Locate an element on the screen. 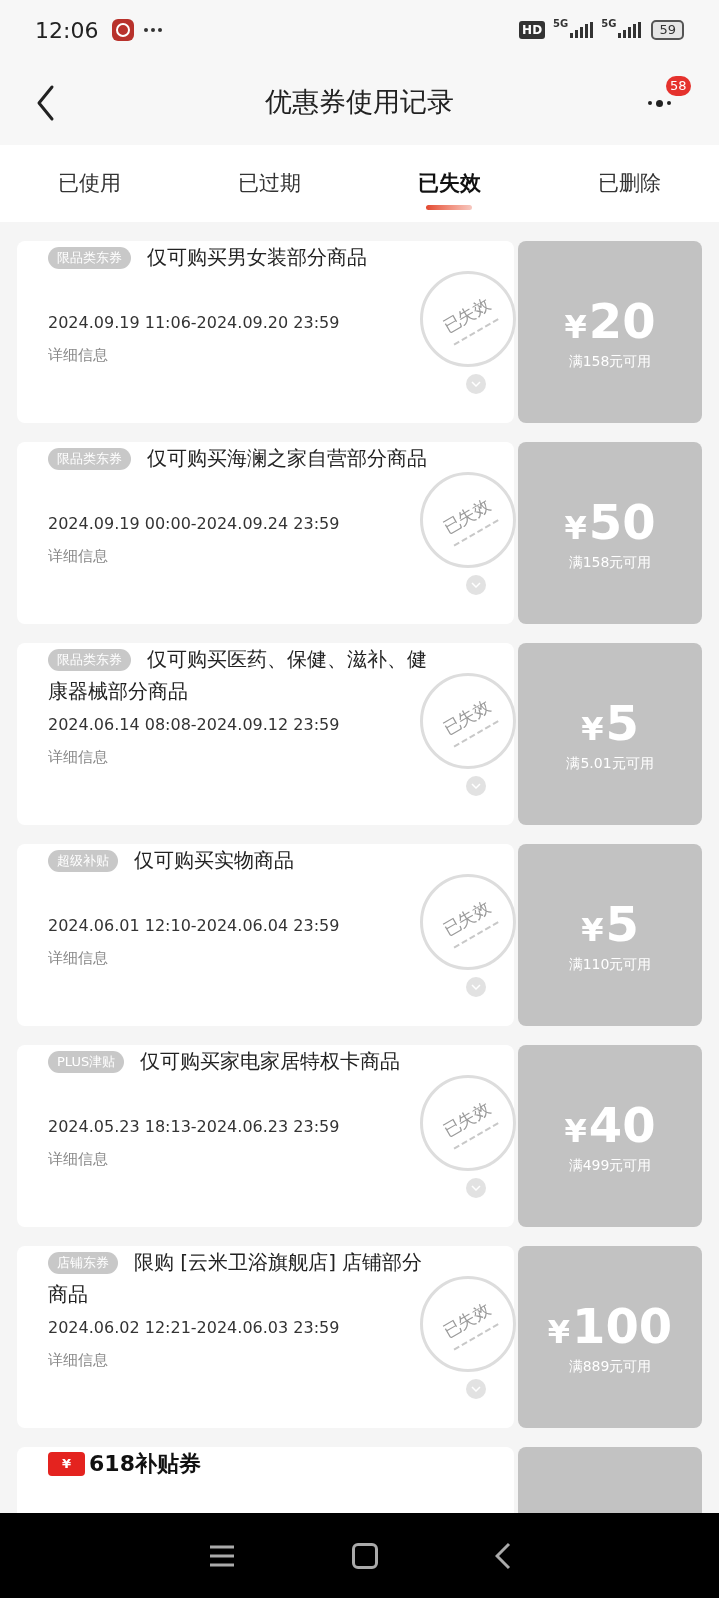 The image size is (719, 1598). page-title: 优惠券使用记录 is located at coordinates (359, 102).